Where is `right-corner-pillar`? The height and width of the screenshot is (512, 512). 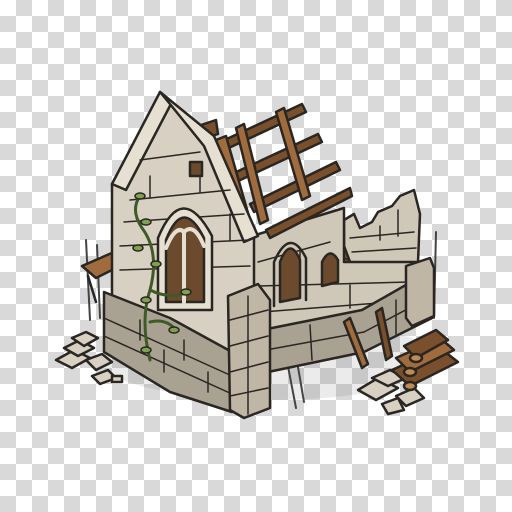 right-corner-pillar is located at coordinates (420, 292).